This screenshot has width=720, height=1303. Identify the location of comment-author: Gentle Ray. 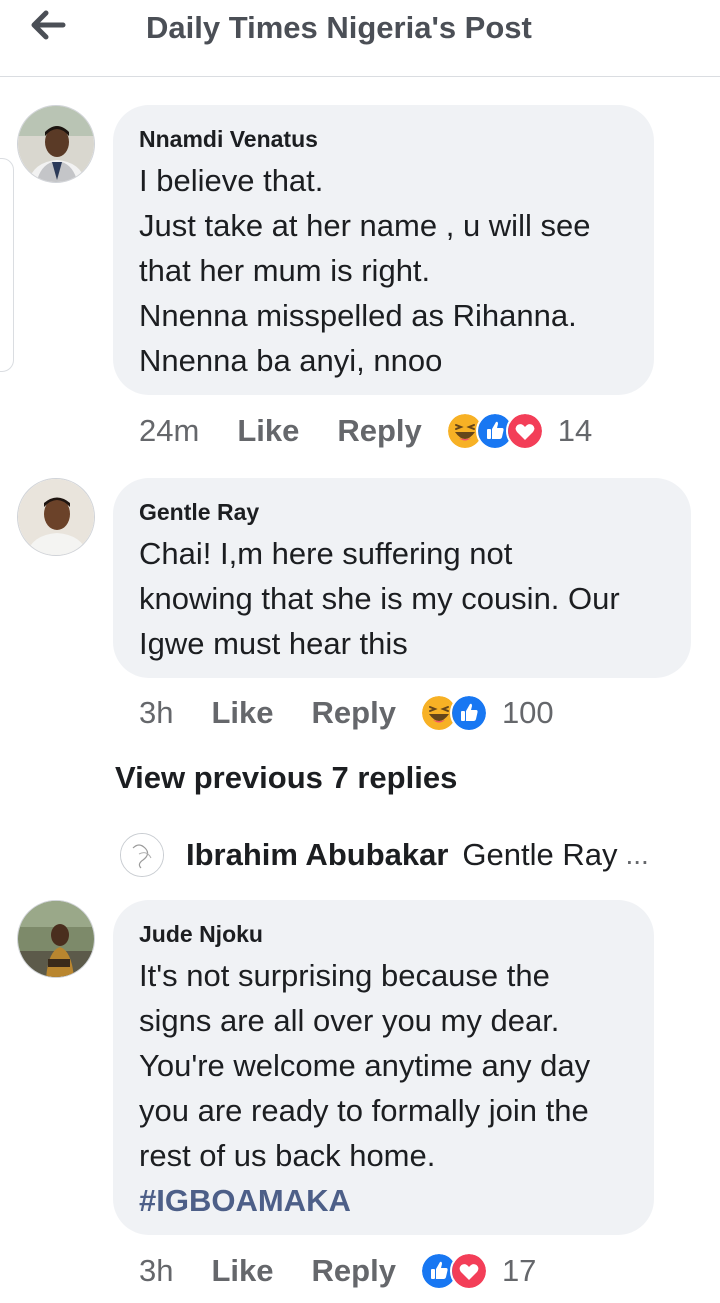
(402, 512).